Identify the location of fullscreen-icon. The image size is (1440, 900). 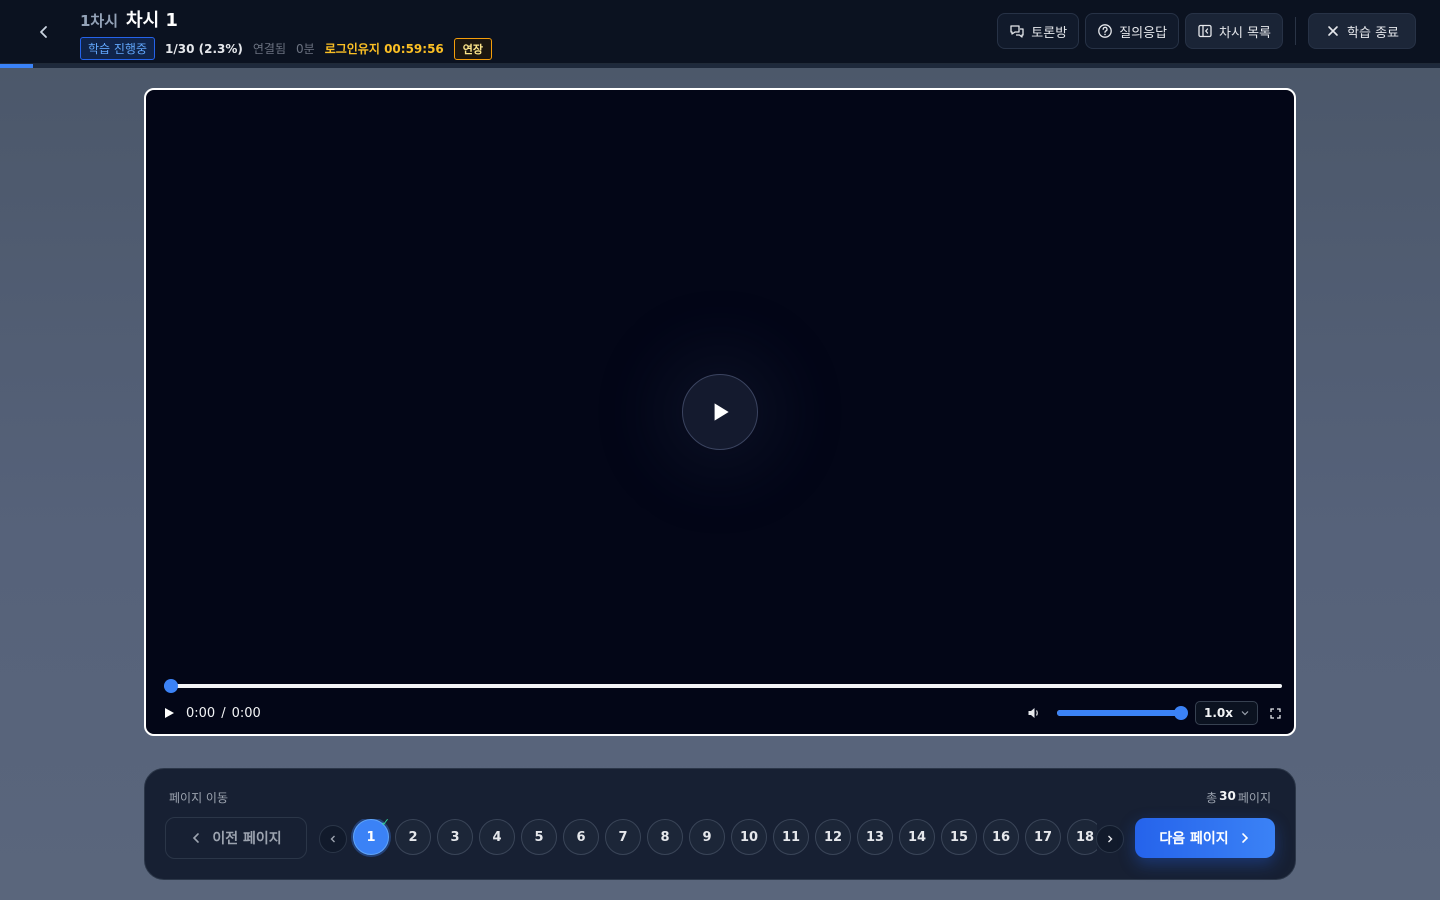
(1275, 713).